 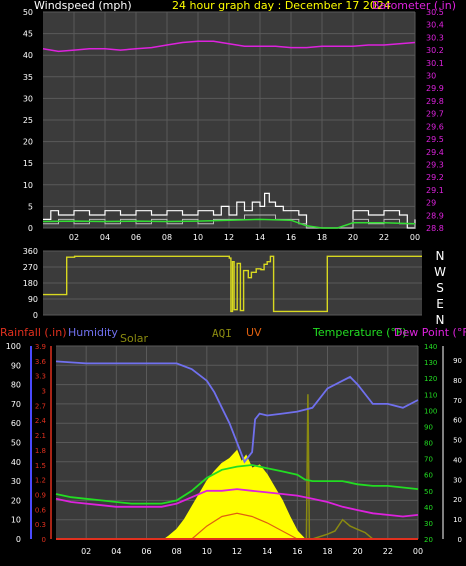 What do you see at coordinates (105, 237) in the screenshot?
I see `wind-x-tick: 04` at bounding box center [105, 237].